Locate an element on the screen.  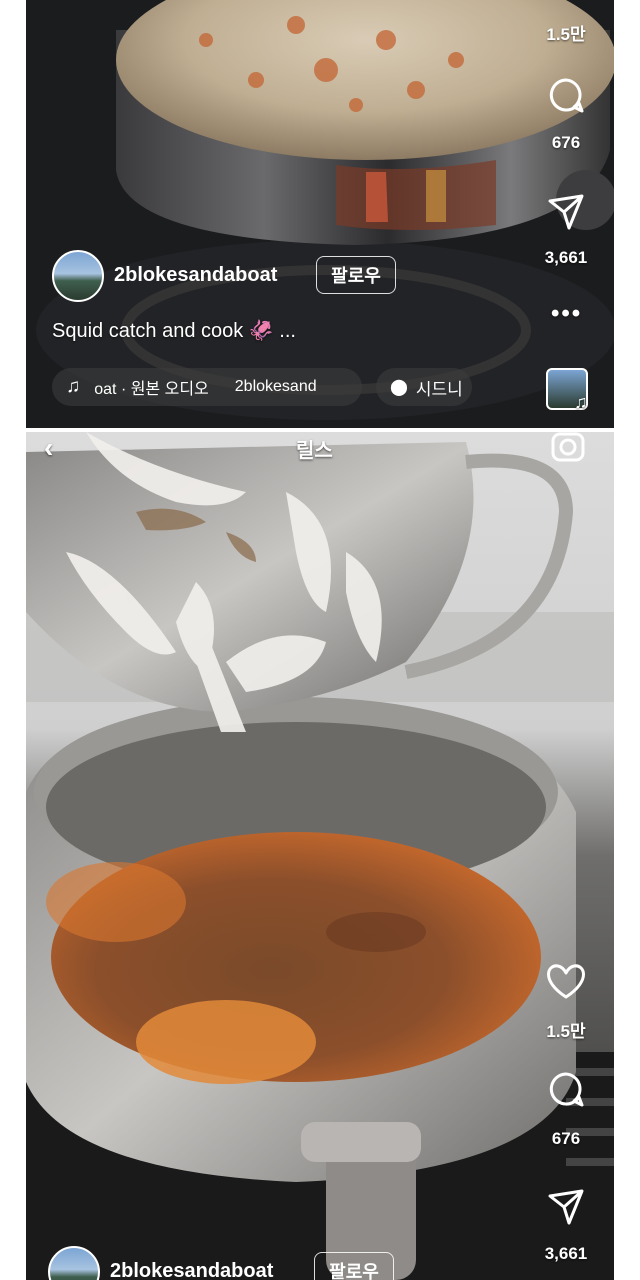
back-icon: ‹ is located at coordinates (48, 448).